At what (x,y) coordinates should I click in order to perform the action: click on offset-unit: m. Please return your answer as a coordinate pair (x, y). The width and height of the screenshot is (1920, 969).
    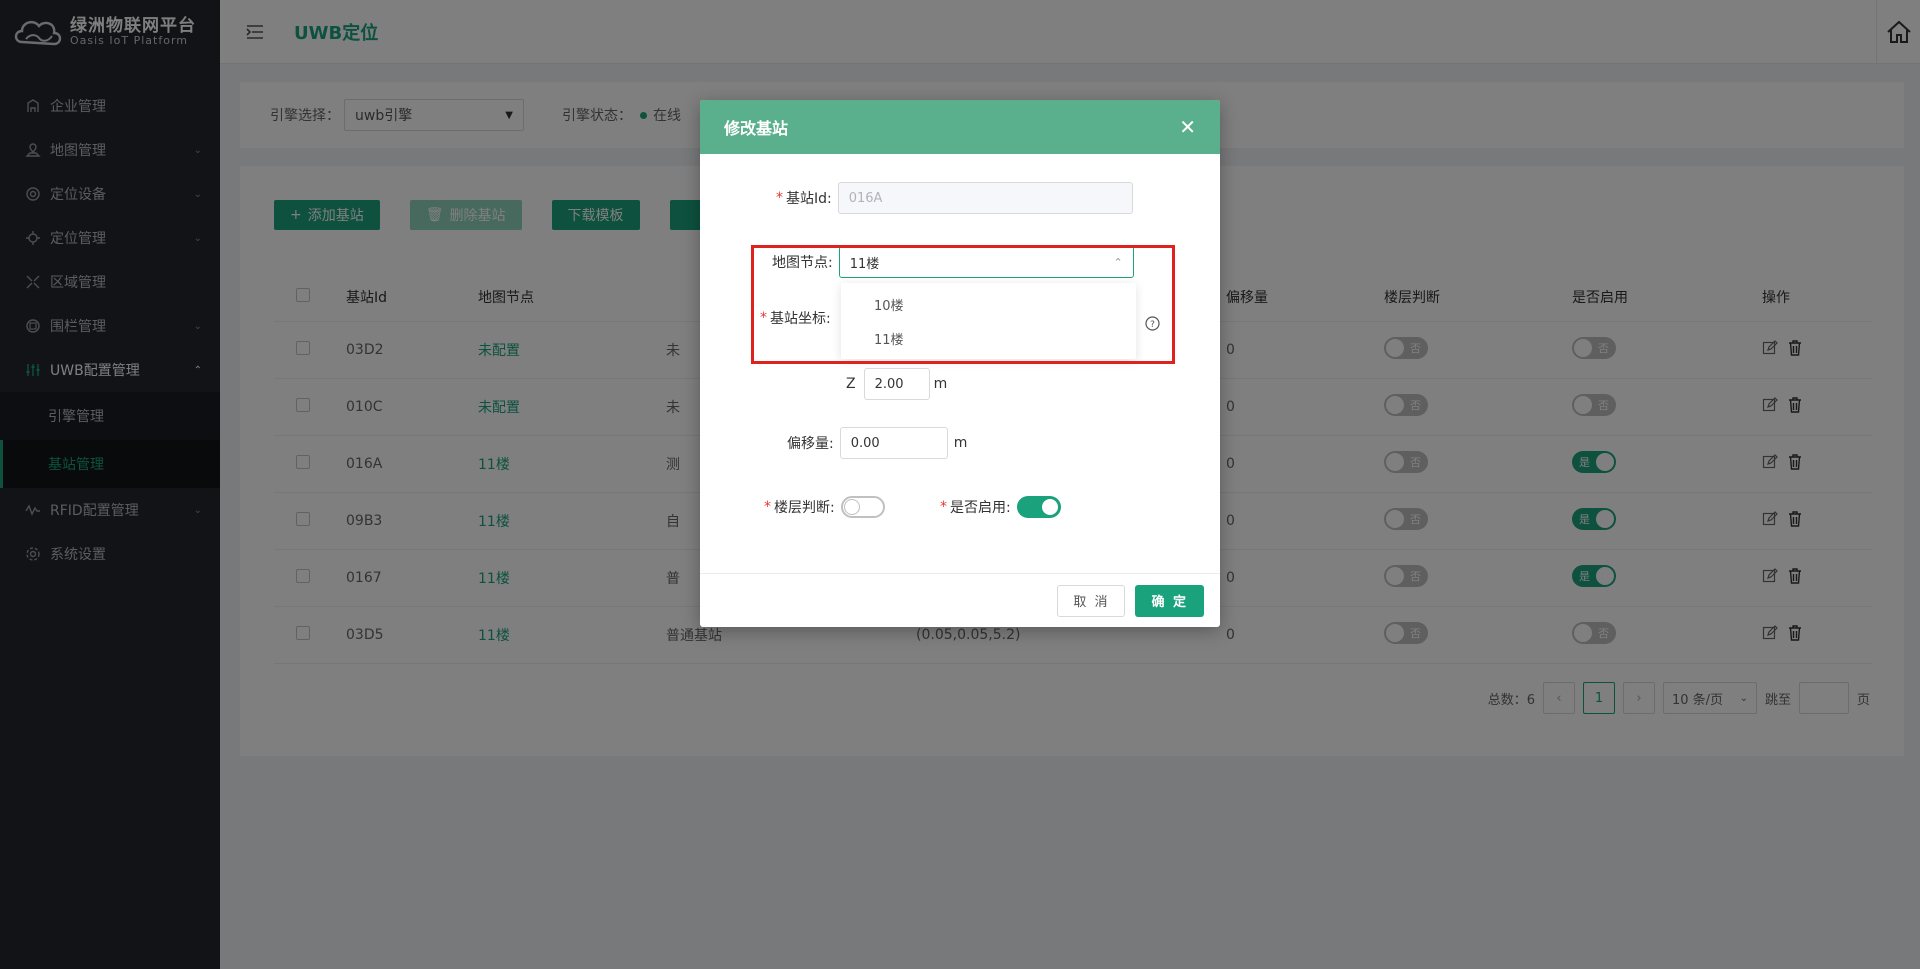
    Looking at the image, I should click on (960, 443).